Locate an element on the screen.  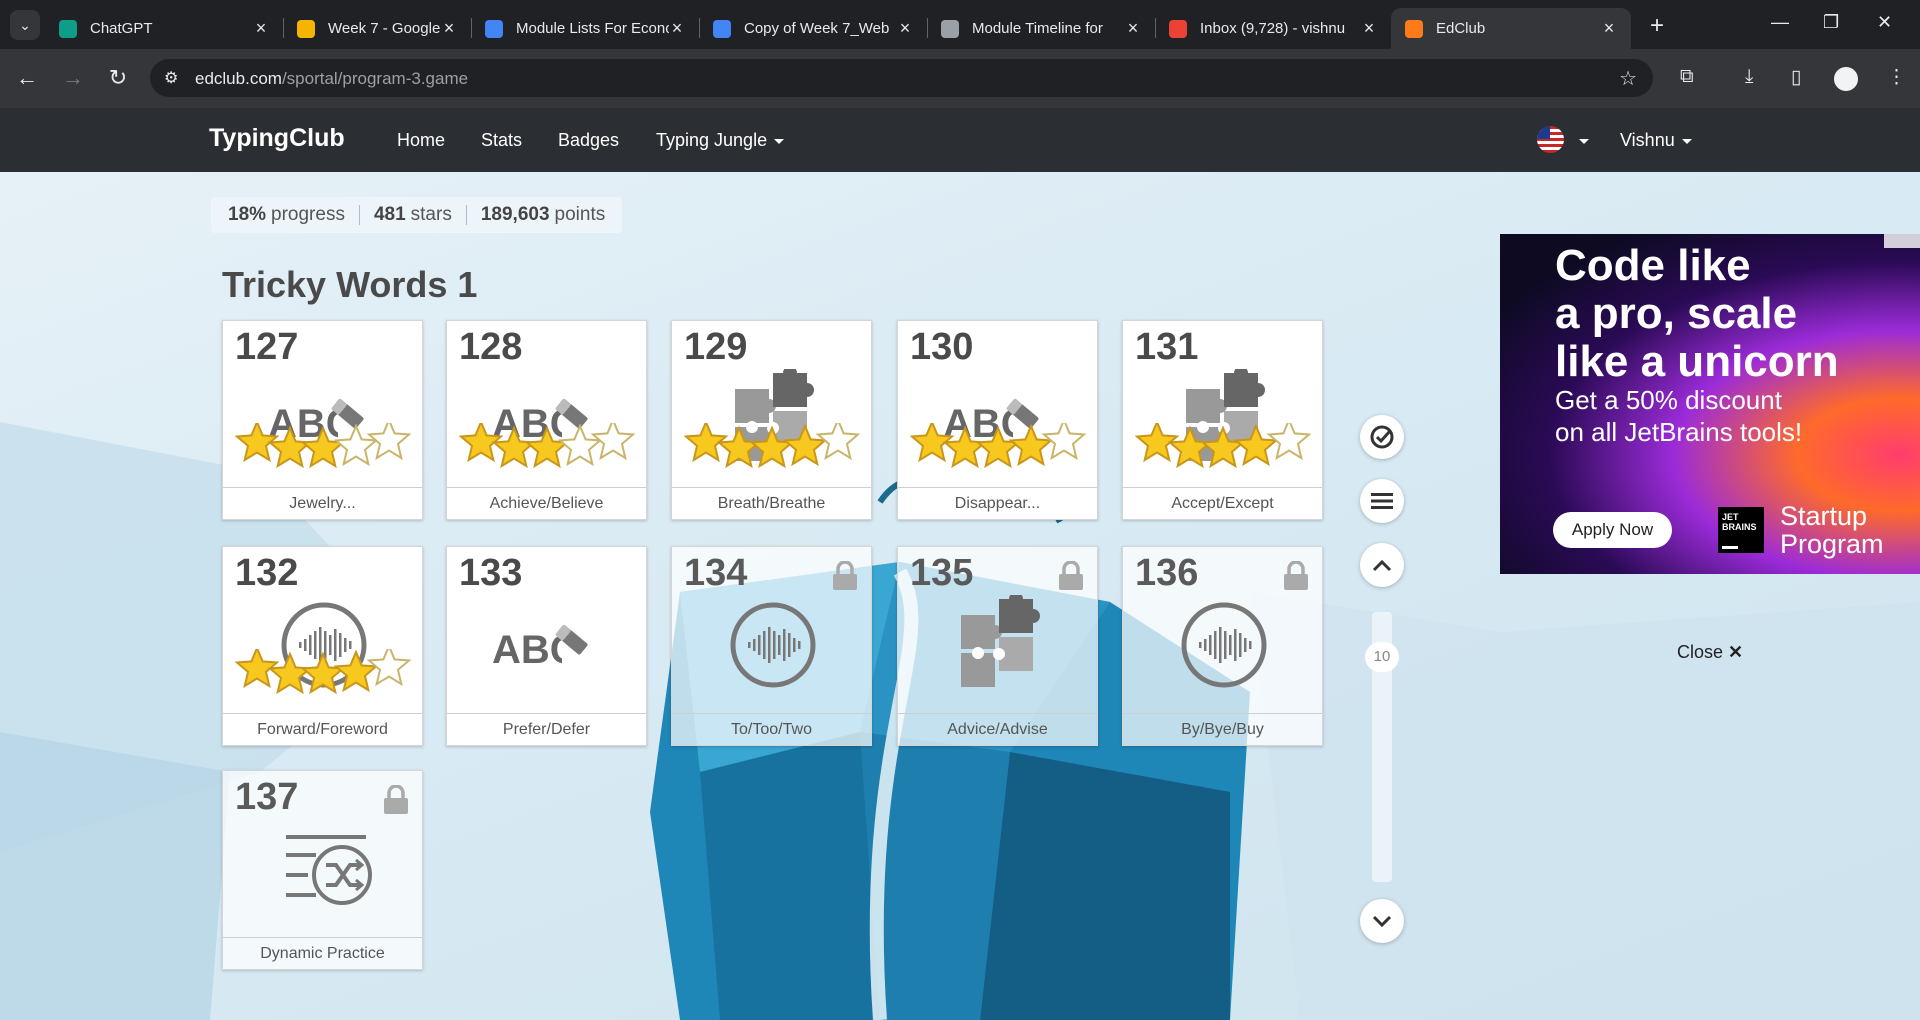
lesson-card: 136 By/Bye/Buy is located at coordinates (1222, 646).